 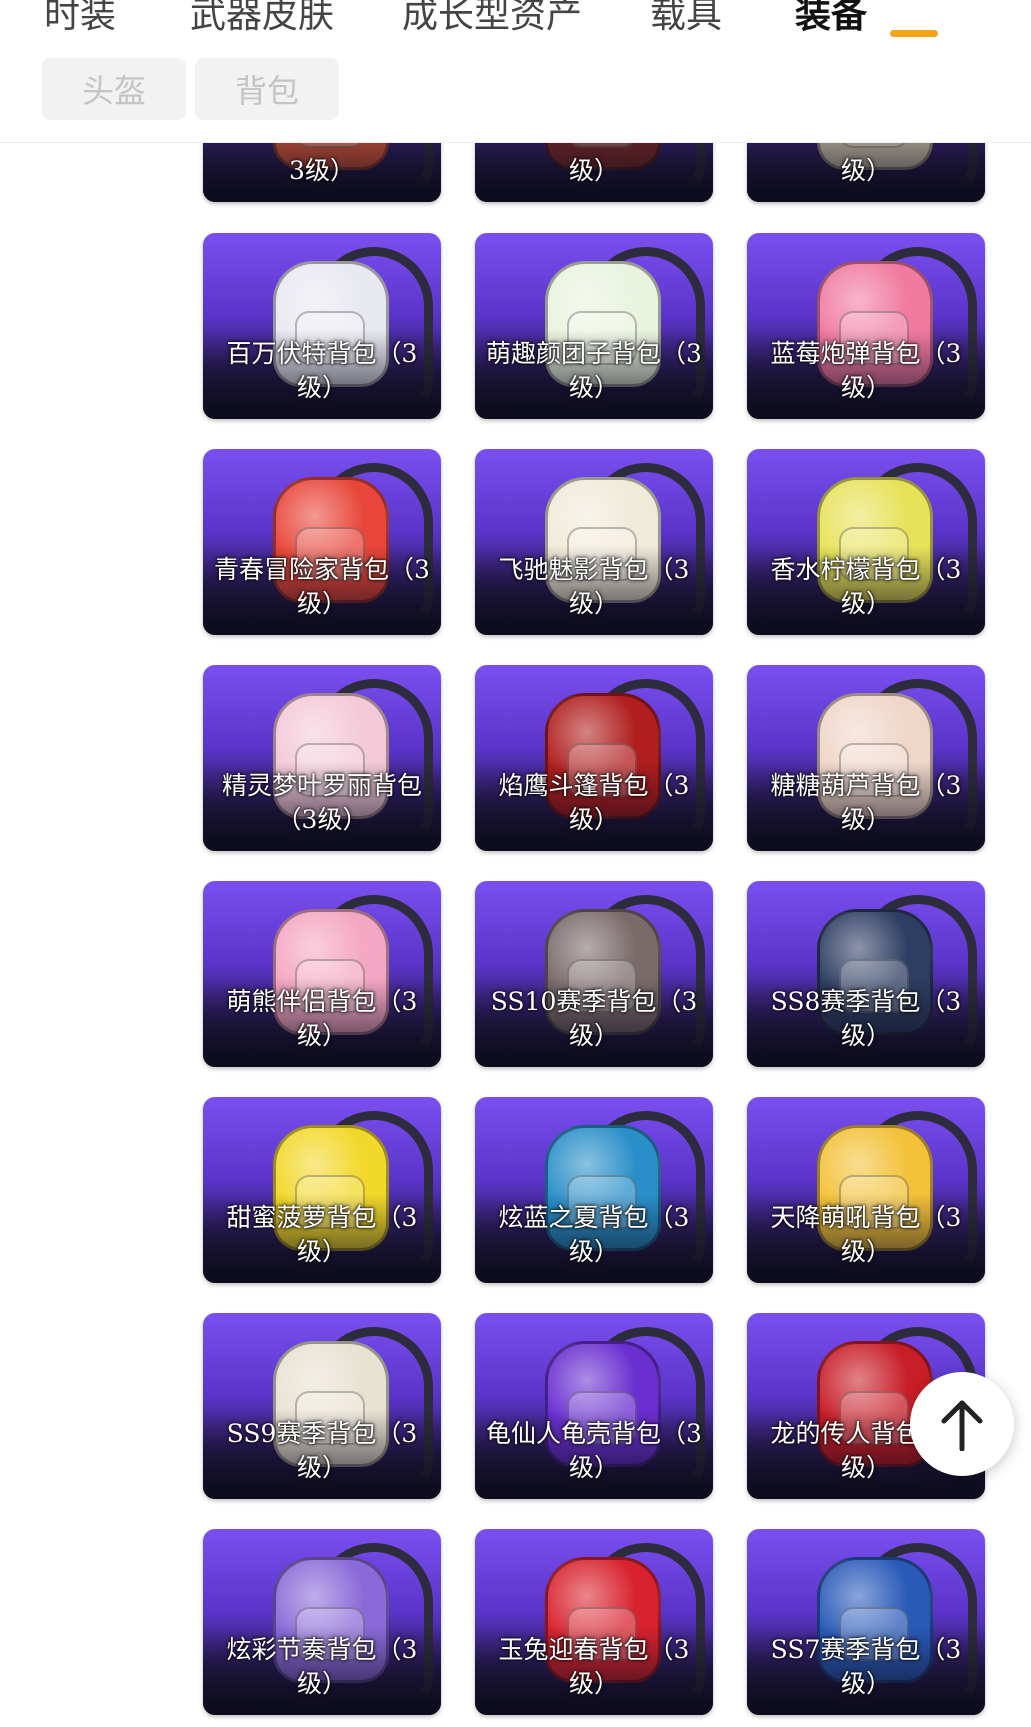 I want to click on backpack-name: 精灵梦叶罗丽背包（3级）, so click(x=321, y=802).